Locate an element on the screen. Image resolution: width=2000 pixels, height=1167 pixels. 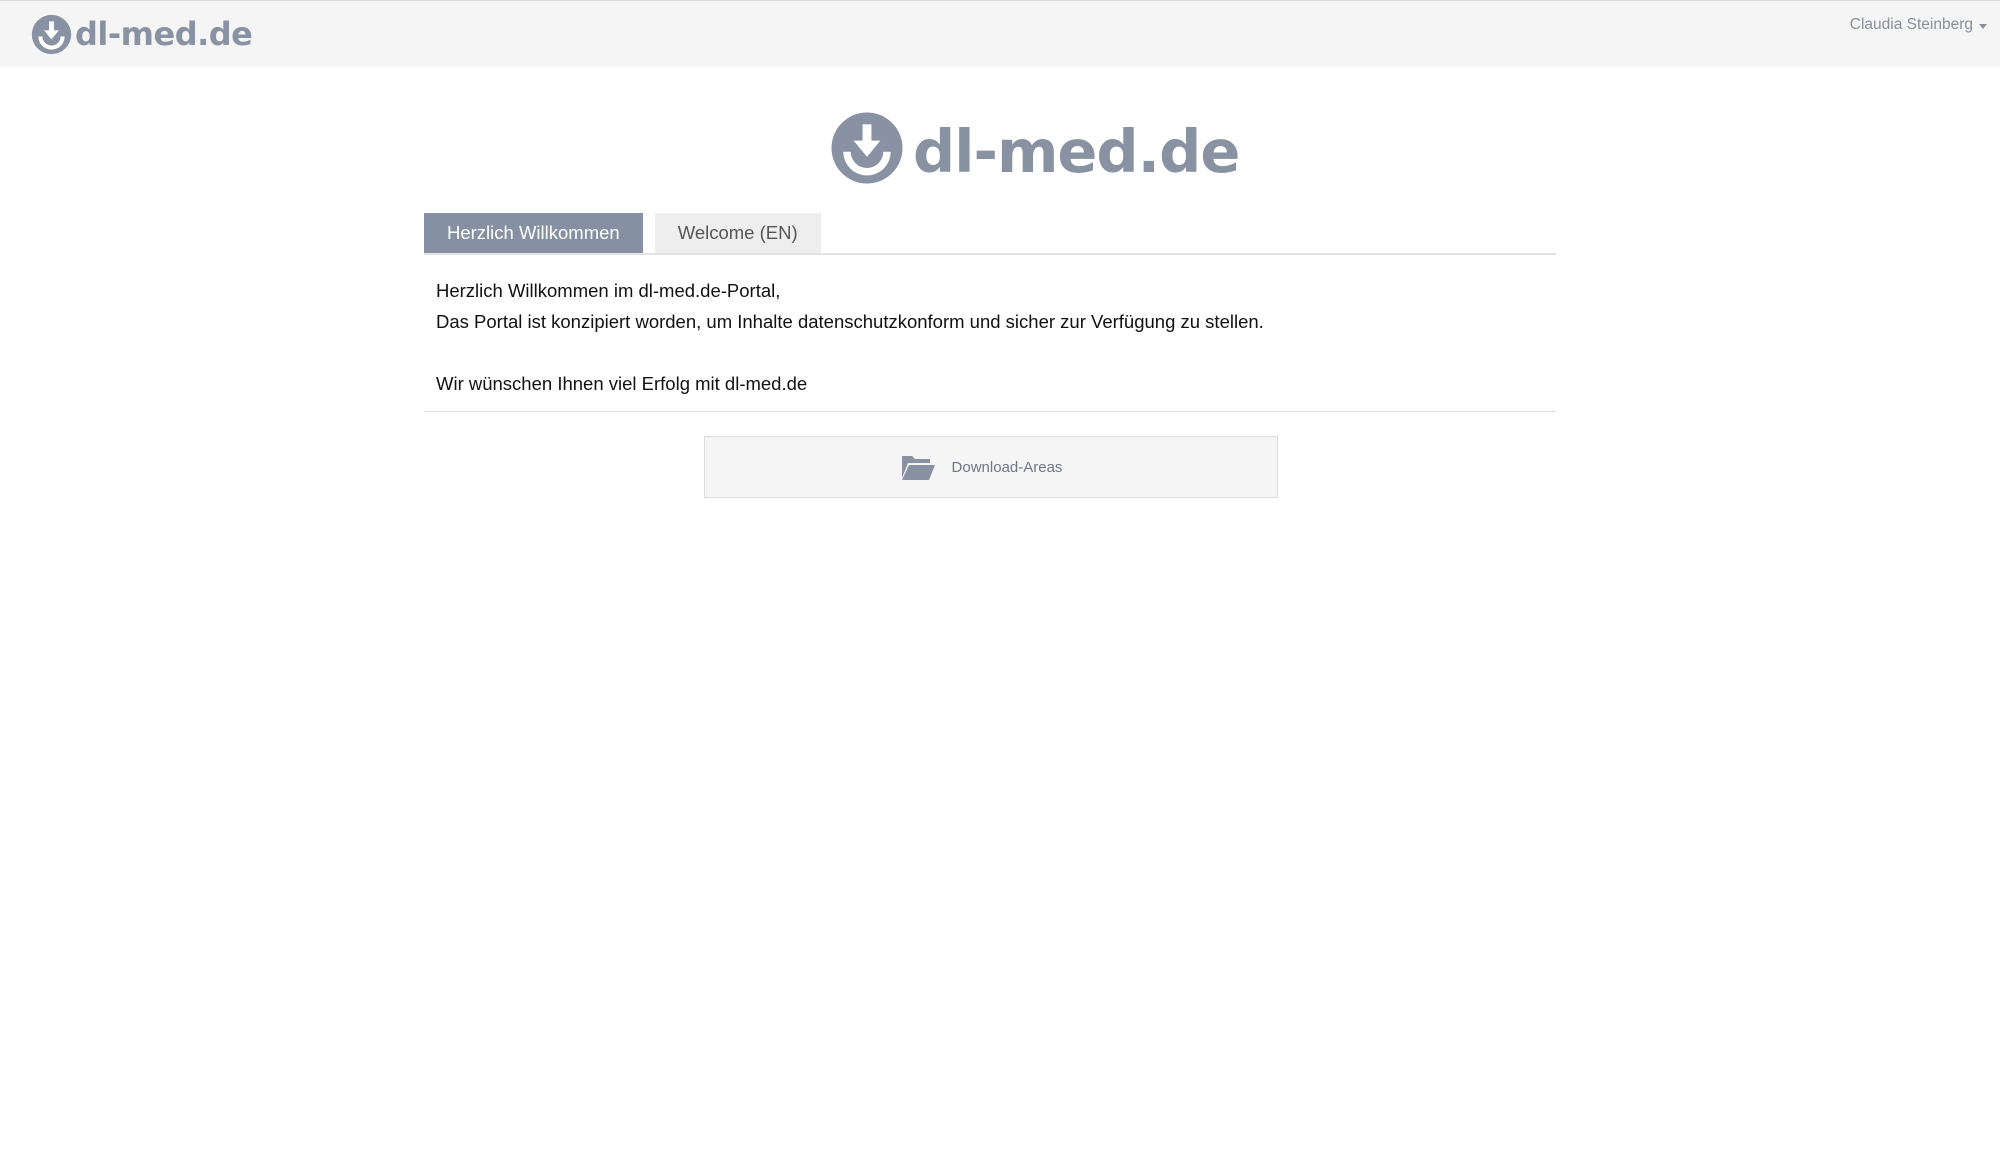
brand-text: dl-med.de is located at coordinates (164, 34).